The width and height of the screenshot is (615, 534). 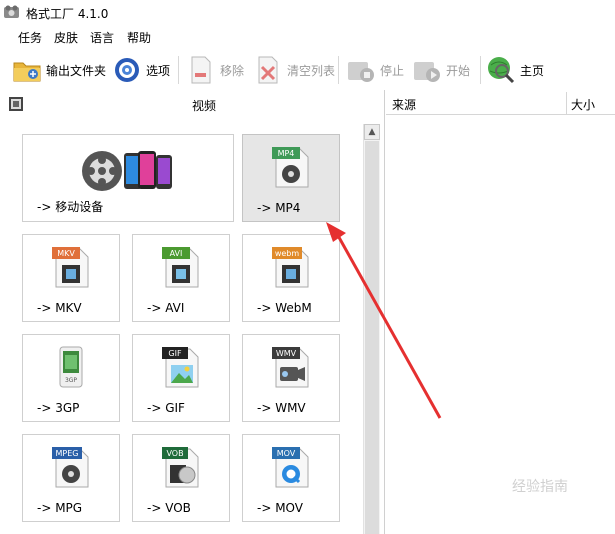 What do you see at coordinates (311, 70) in the screenshot?
I see `clear-list-label: 清空列表` at bounding box center [311, 70].